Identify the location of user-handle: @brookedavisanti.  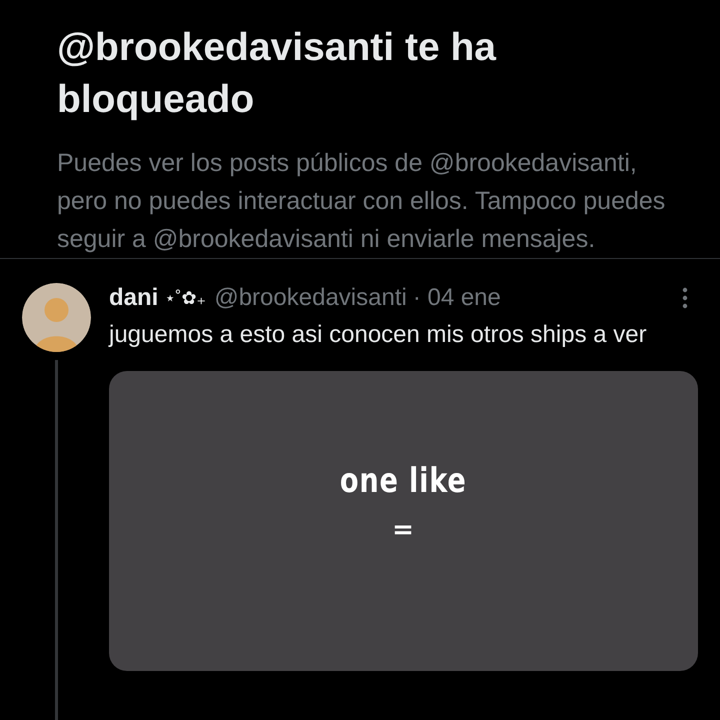
(310, 298).